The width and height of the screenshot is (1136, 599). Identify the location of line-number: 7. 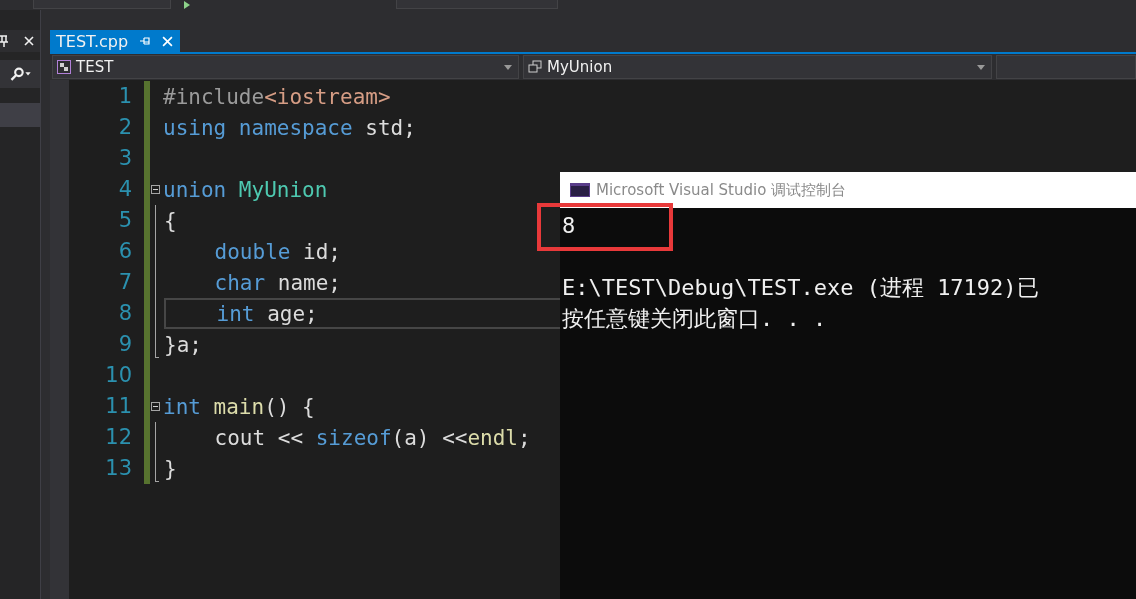
(125, 282).